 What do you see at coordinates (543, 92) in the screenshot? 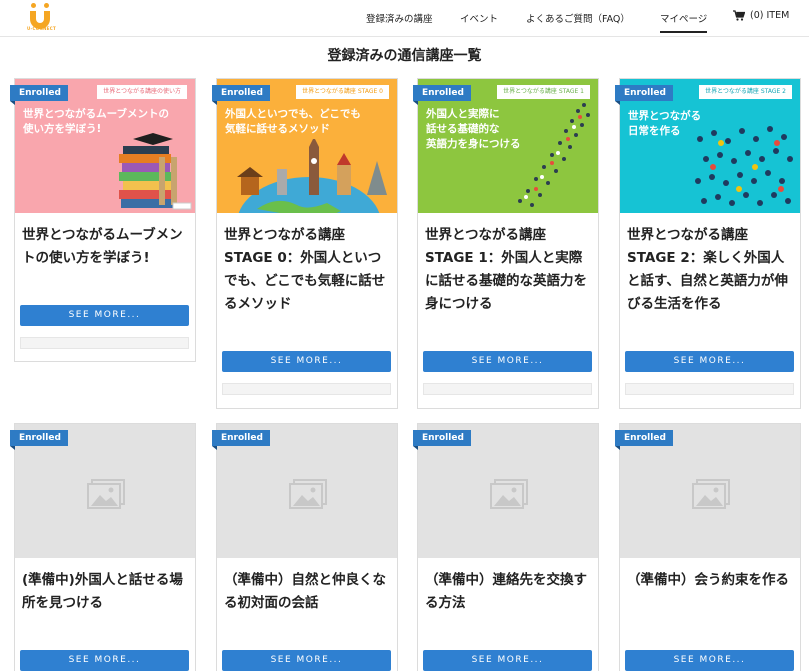
I see `banner-tag: 世界とつながる講座 STAGE 1` at bounding box center [543, 92].